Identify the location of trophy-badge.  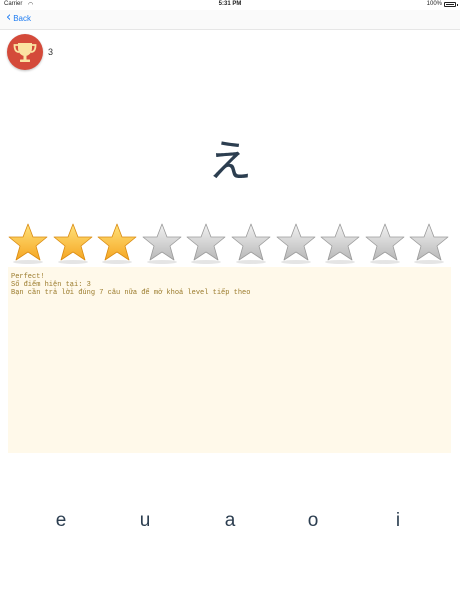
(25, 52).